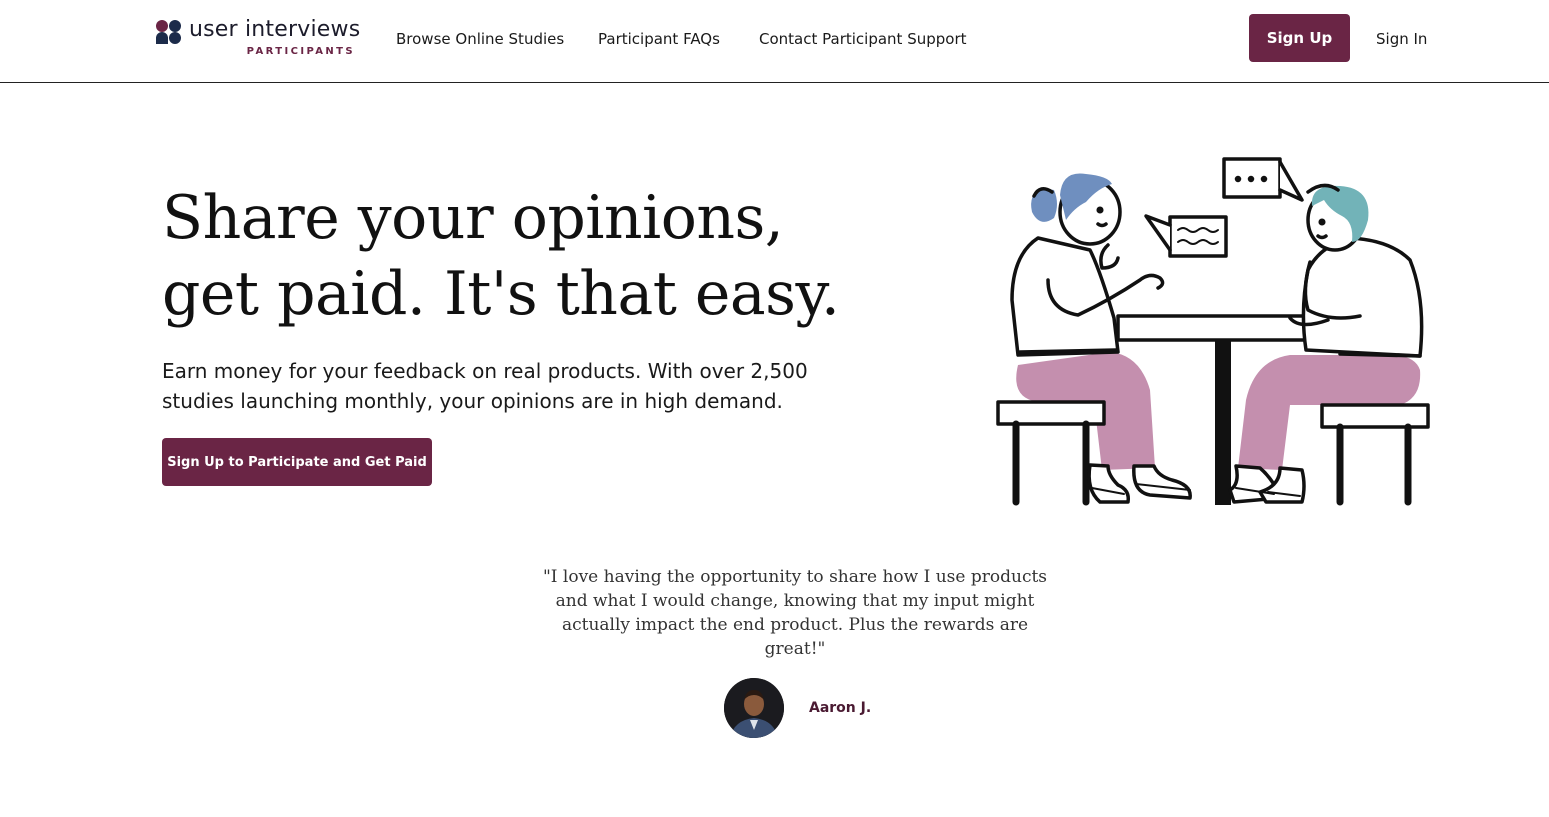 Image resolution: width=1549 pixels, height=817 pixels. I want to click on logo-text: user interviews, so click(275, 29).